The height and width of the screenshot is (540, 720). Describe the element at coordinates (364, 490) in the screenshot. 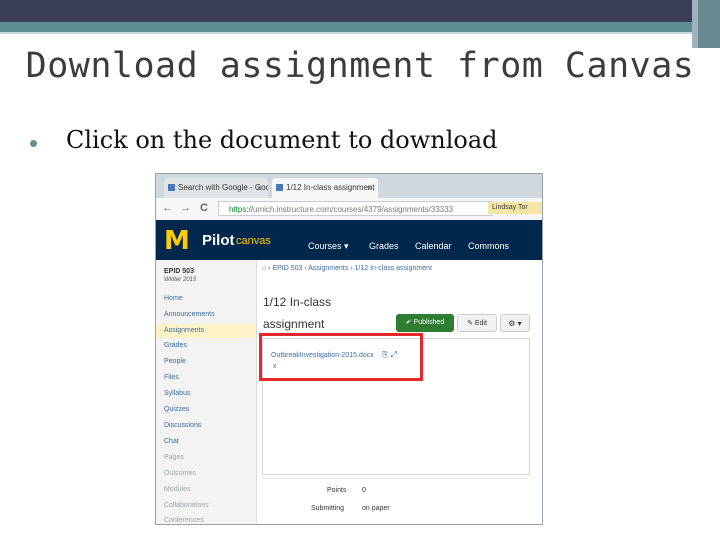

I see `points-value: 0` at that location.